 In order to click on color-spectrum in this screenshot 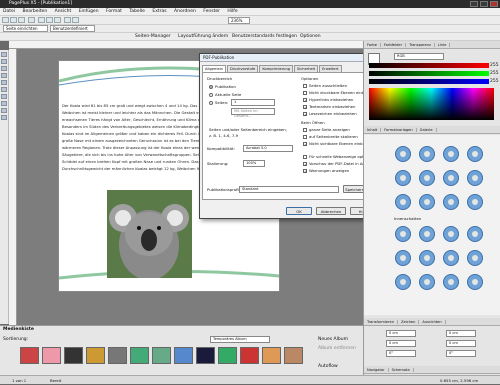, I will do `click(431, 104)`.